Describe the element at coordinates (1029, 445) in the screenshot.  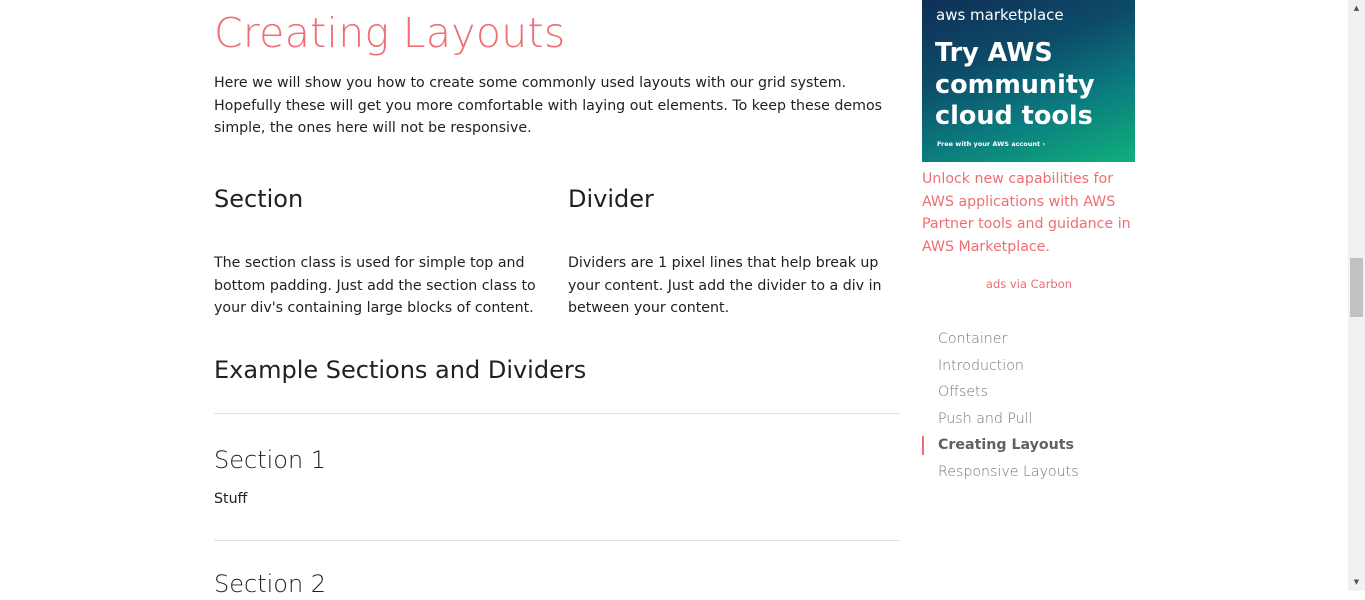
I see `toc-item-creating-layouts: Creating Layouts` at that location.